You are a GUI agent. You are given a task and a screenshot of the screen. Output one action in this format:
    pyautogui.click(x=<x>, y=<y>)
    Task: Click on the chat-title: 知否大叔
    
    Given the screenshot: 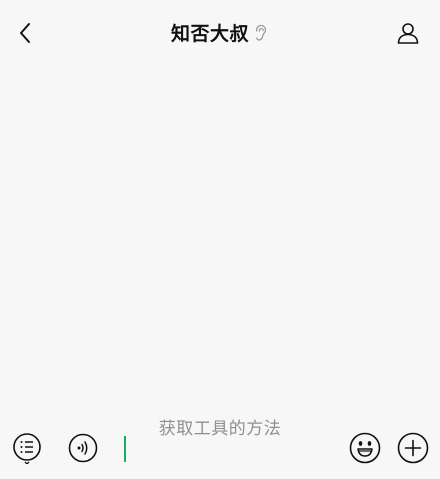 What is the action you would take?
    pyautogui.click(x=209, y=34)
    